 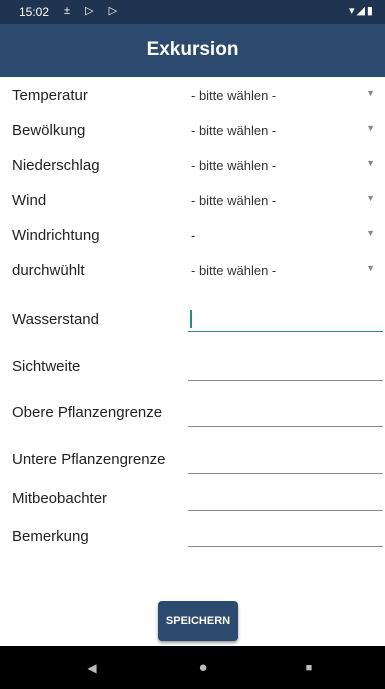 I want to click on niederschlag-select: - bitte wählen - ▼, so click(x=284, y=168).